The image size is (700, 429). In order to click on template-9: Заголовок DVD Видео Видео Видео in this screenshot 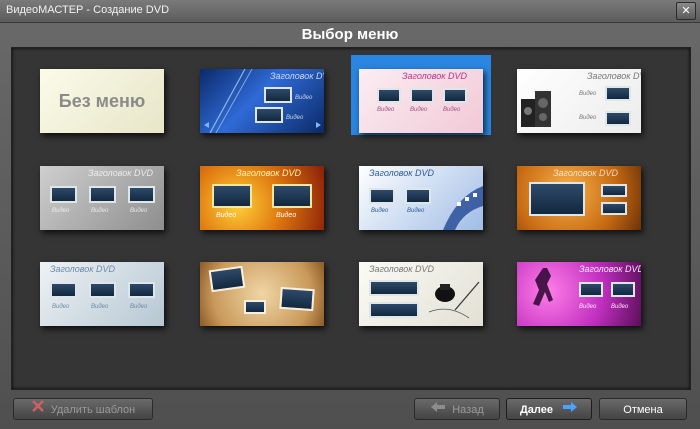, I will do `click(102, 294)`.